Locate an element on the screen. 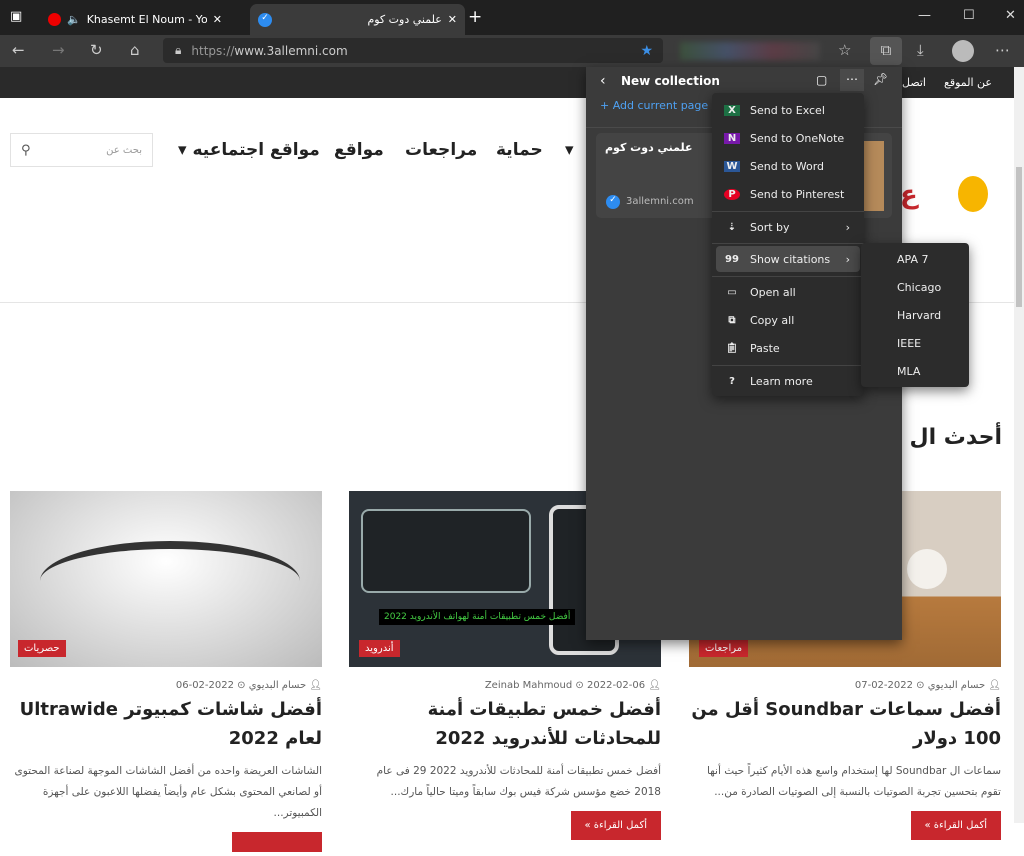 The width and height of the screenshot is (1024, 856). menu-learn-more: ? Learn more is located at coordinates (788, 381).